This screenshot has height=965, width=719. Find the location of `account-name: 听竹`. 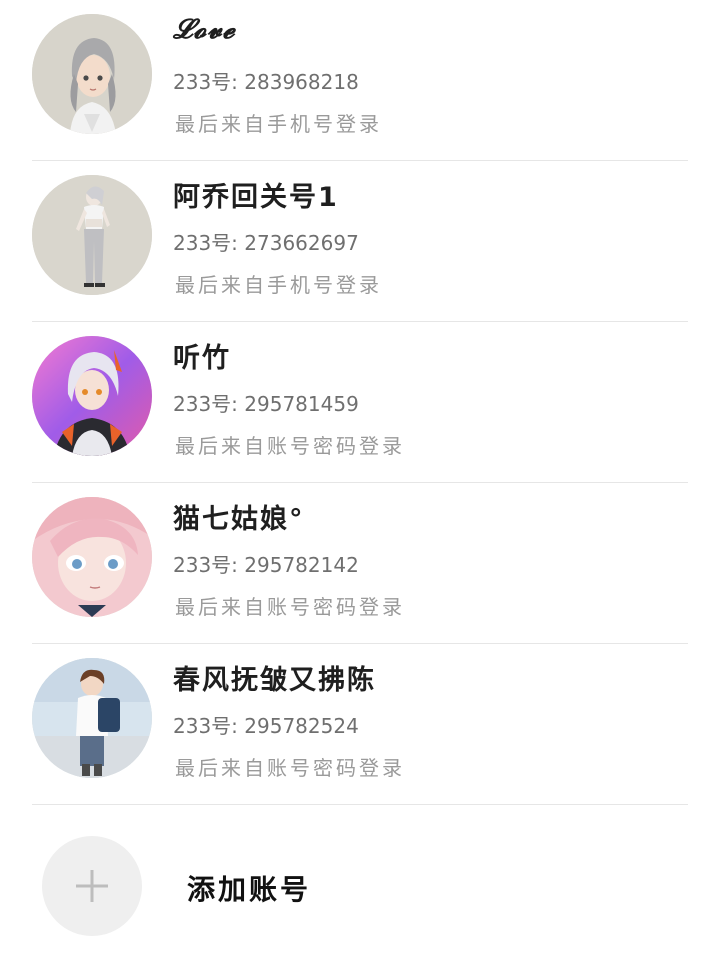

account-name: 听竹 is located at coordinates (202, 358).